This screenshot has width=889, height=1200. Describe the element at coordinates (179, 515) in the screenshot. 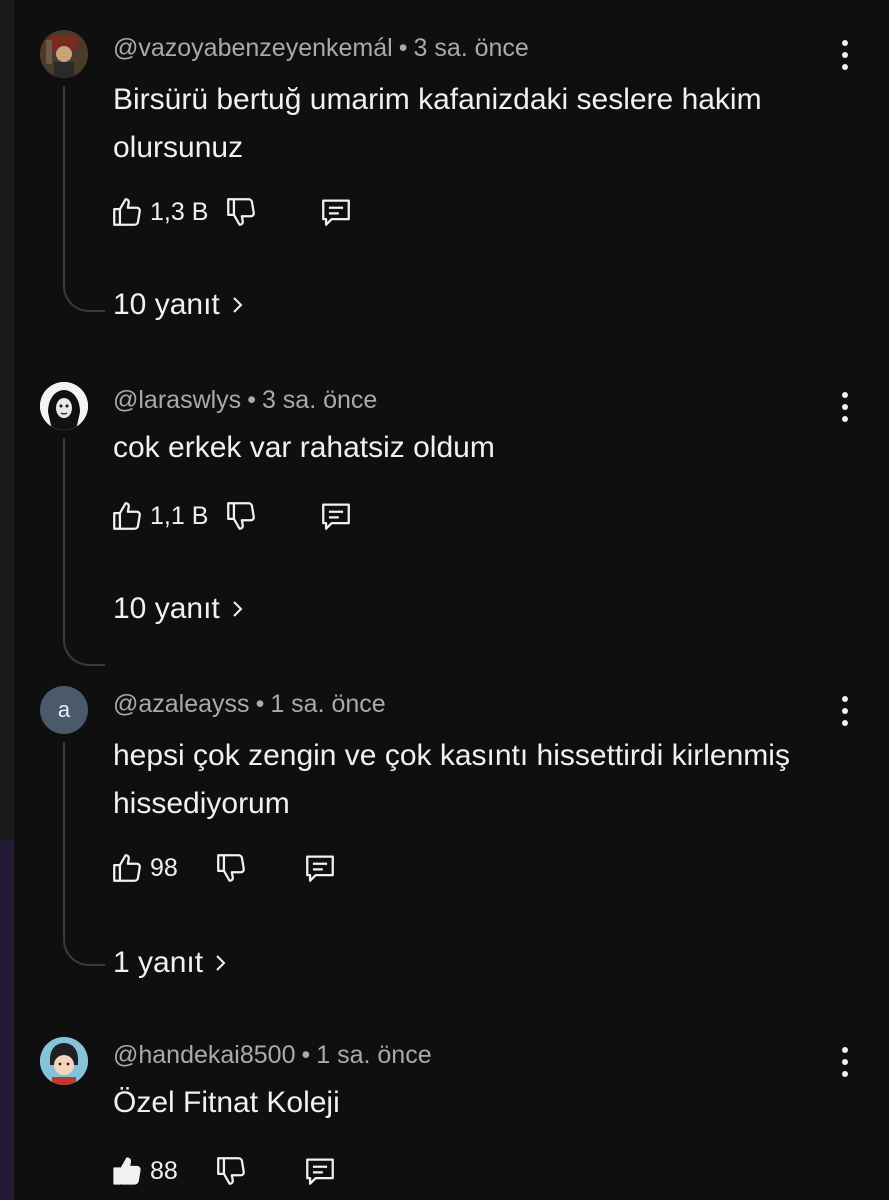

I see `like-count: 1,1 B` at that location.